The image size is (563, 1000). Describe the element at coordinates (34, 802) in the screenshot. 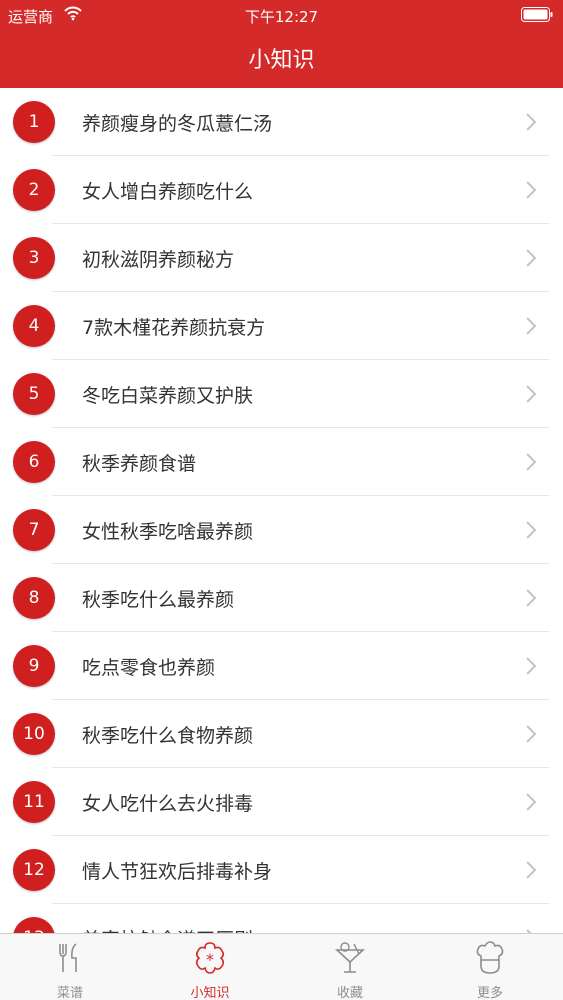

I see `item-number-badge: 11` at that location.